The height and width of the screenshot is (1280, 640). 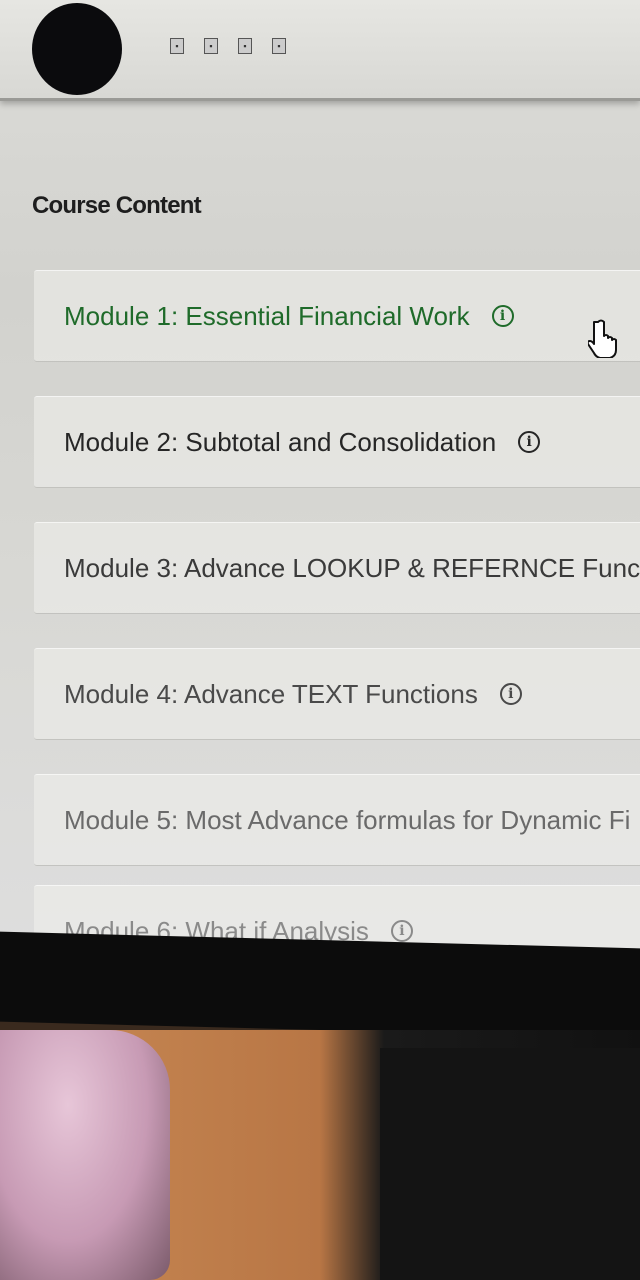 I want to click on course-content-heading: Course Content, so click(x=117, y=205).